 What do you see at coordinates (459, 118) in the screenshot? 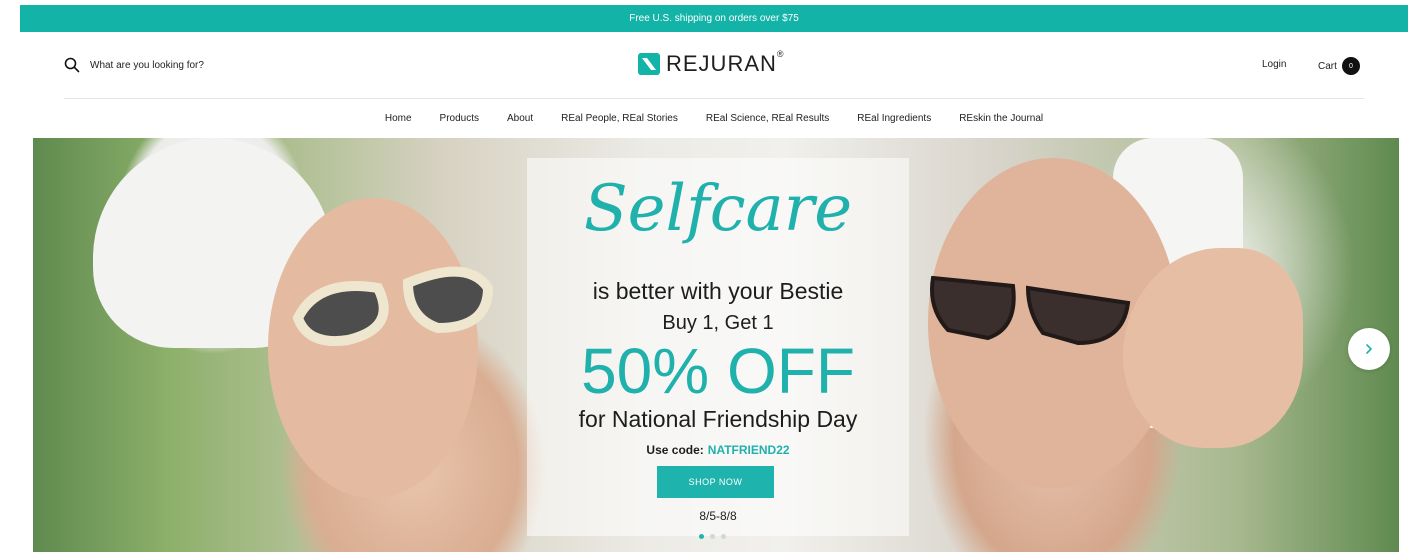
I see `nav-item-products: Products` at bounding box center [459, 118].